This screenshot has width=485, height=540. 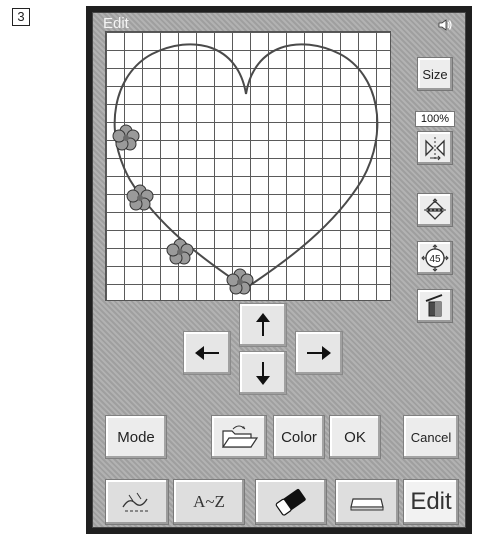 I want to click on flip-horizontal-button, so click(x=435, y=148).